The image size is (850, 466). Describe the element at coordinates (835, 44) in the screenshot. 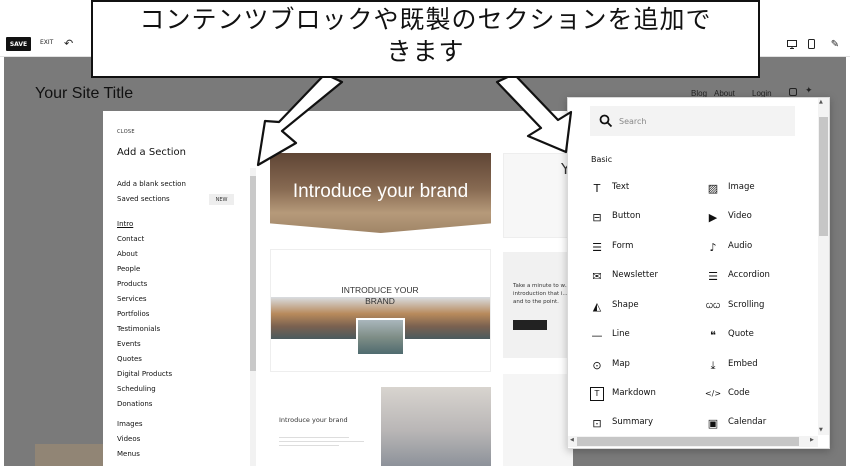

I see `paint-brush-icon: ✎` at that location.